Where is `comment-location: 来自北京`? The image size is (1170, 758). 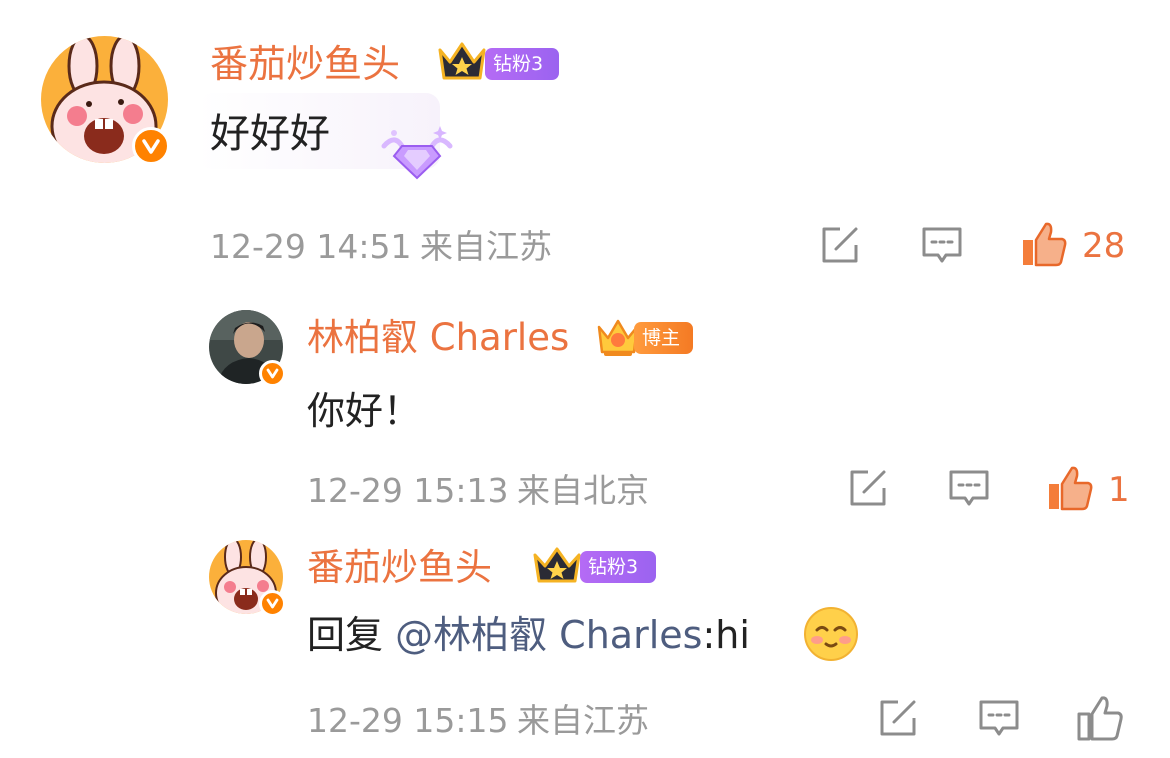 comment-location: 来自北京 is located at coordinates (583, 490).